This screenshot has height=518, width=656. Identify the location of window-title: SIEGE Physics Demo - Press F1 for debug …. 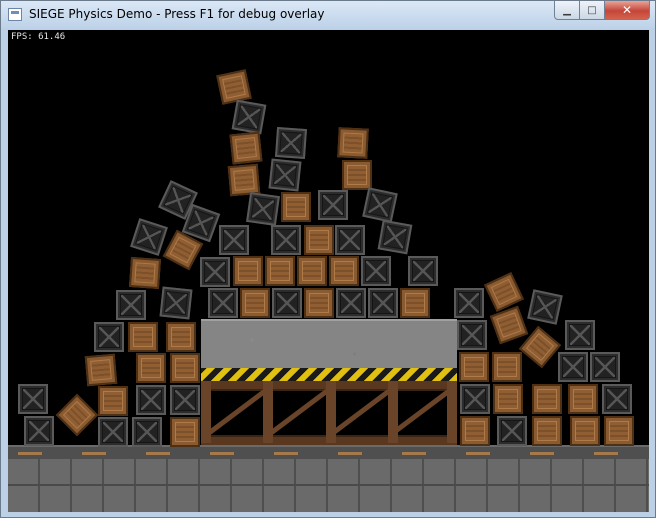
(177, 14).